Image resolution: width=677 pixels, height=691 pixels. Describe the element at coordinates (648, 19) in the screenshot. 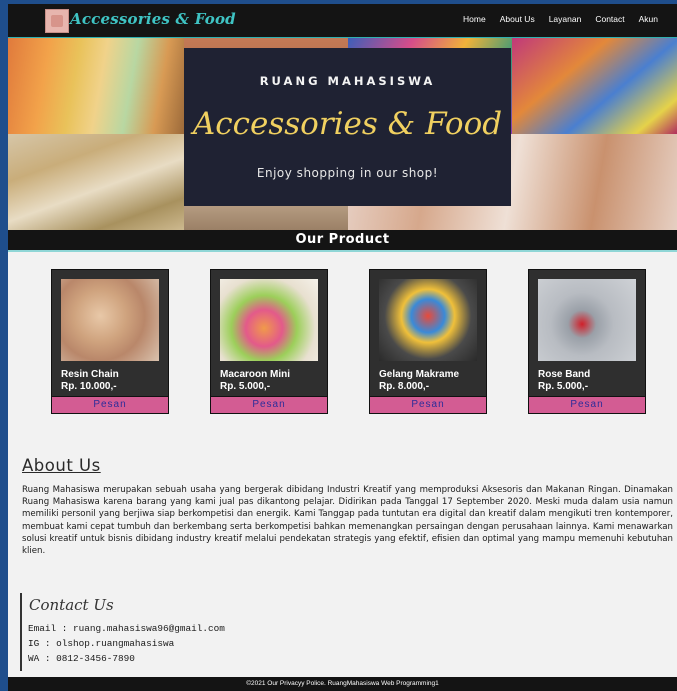

I see `nav-akun: Akun` at that location.